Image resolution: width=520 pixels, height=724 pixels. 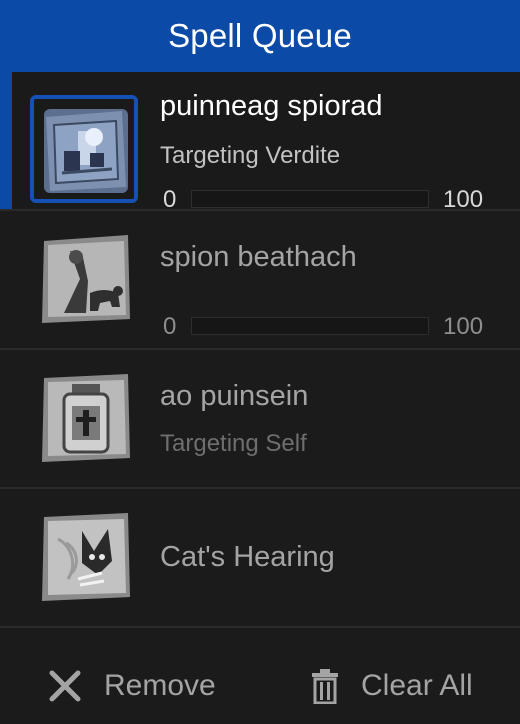 I want to click on remove-button: Remove, so click(x=132, y=685).